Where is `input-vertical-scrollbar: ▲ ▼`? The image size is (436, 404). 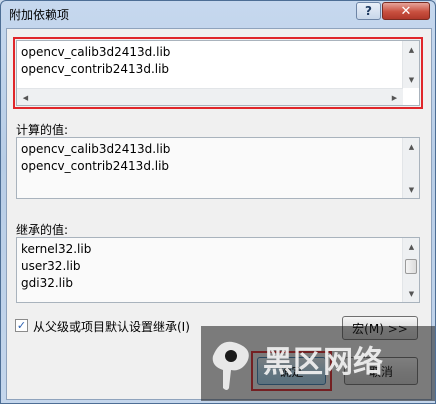
input-vertical-scrollbar: ▲ ▼ is located at coordinates (410, 64).